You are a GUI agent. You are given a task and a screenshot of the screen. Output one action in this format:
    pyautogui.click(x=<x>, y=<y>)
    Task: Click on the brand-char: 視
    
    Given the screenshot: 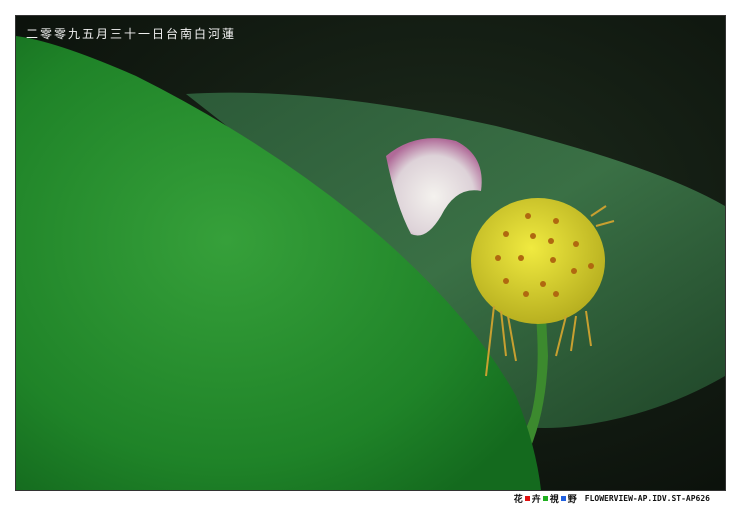 What is the action you would take?
    pyautogui.click(x=554, y=500)
    